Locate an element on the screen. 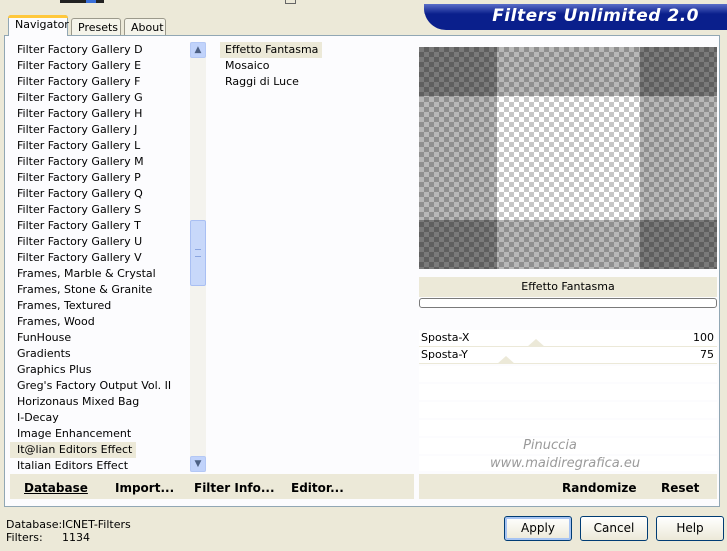  filter-list-item-label: Filter Factory Gallery D is located at coordinates (80, 49).